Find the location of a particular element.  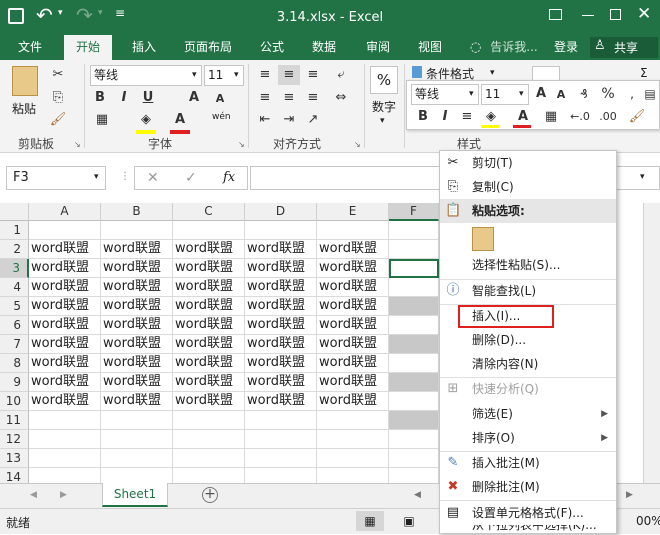

tab-home: 开始 is located at coordinates (88, 47).